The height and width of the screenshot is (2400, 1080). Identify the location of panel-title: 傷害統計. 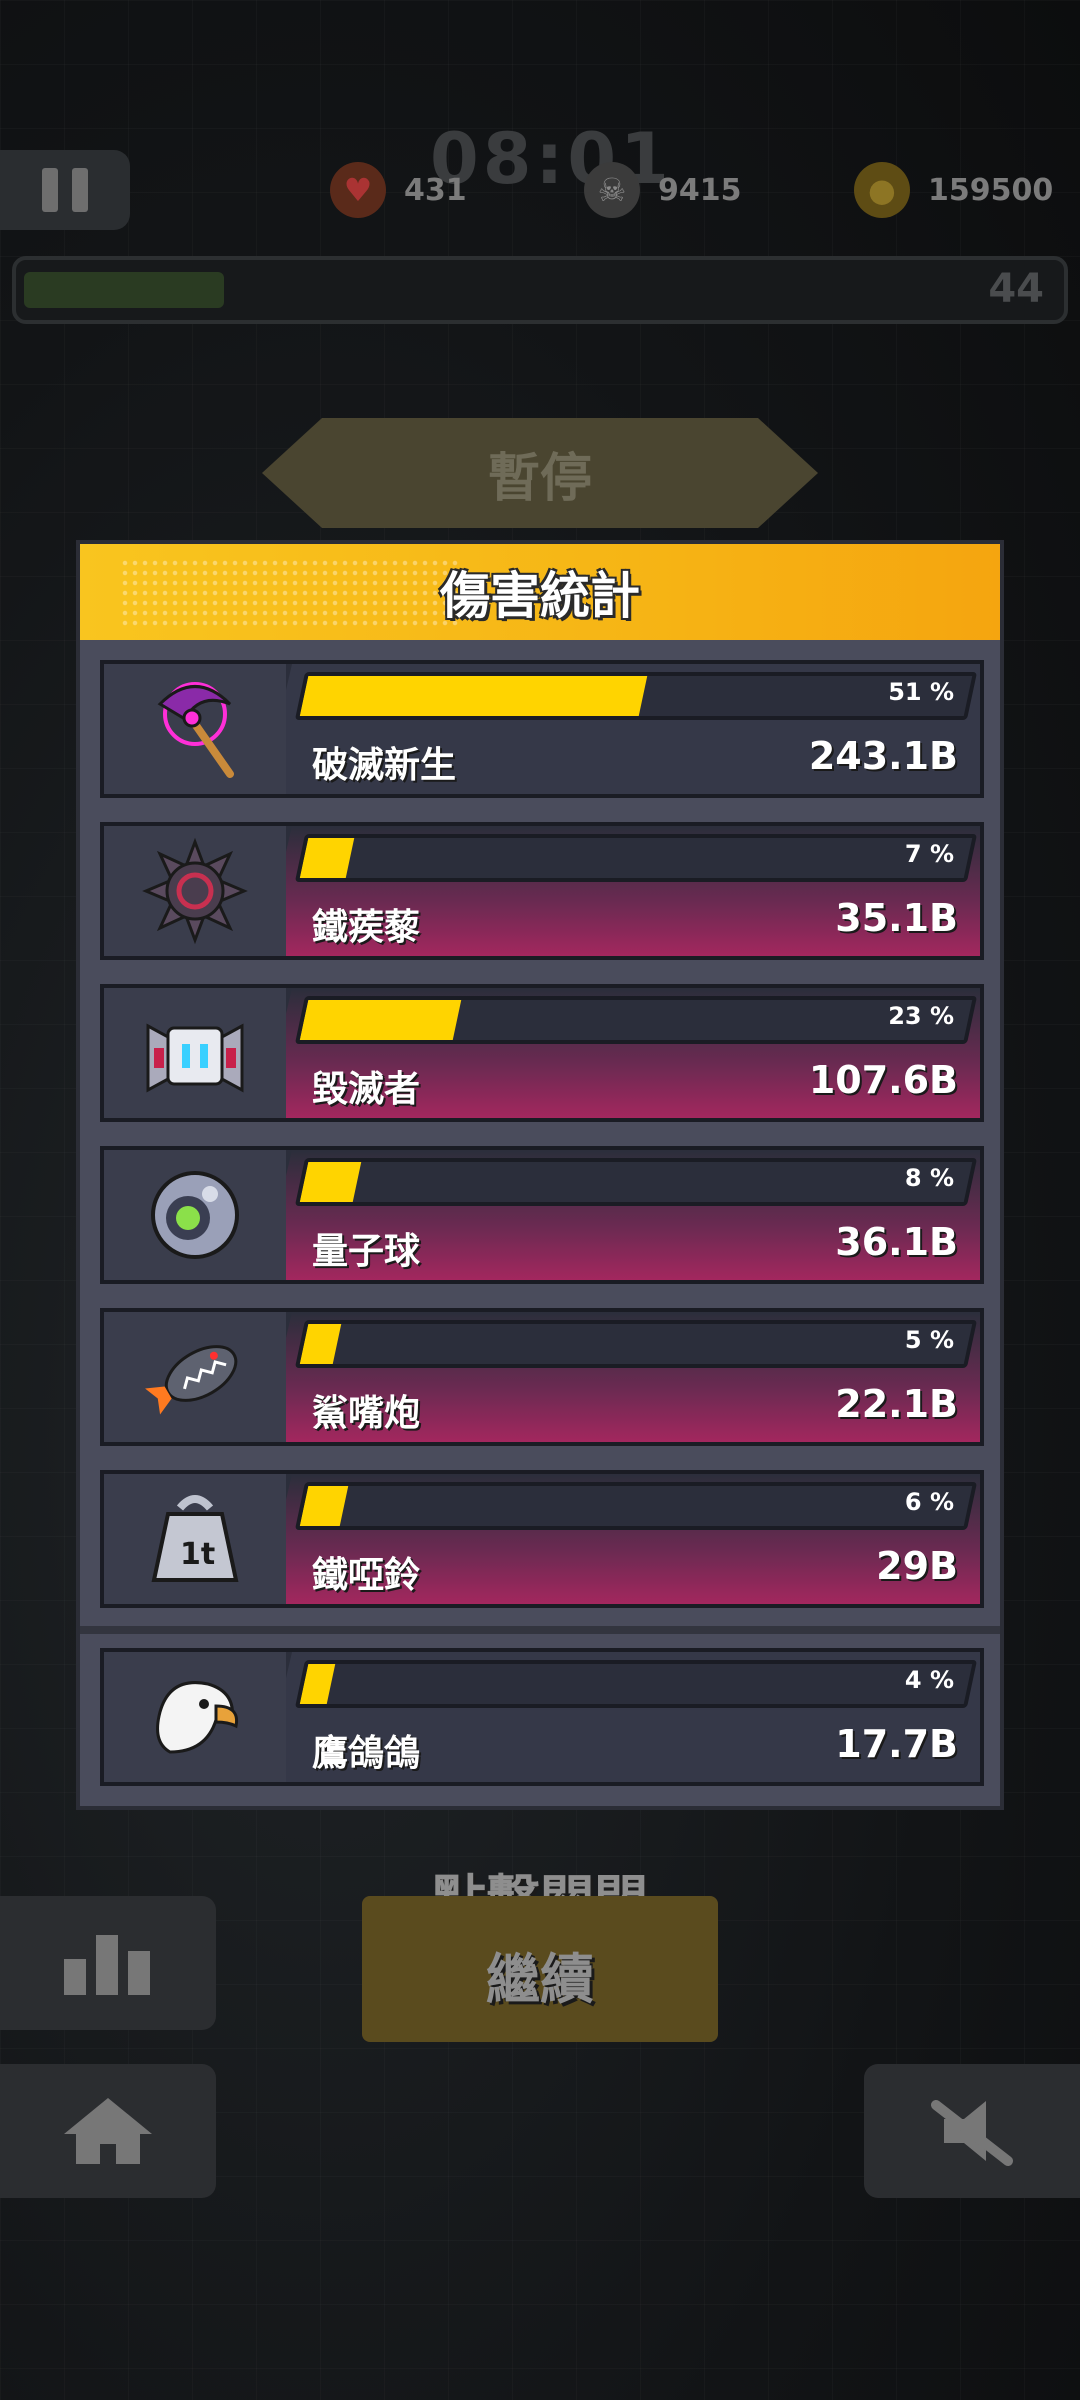
(540, 596).